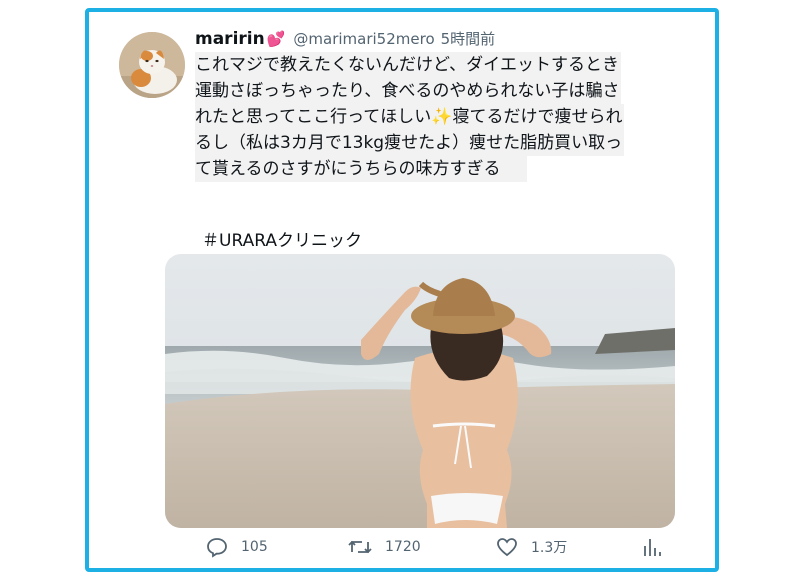 The width and height of the screenshot is (800, 575). Describe the element at coordinates (217, 547) in the screenshot. I see `reply-icon` at that location.